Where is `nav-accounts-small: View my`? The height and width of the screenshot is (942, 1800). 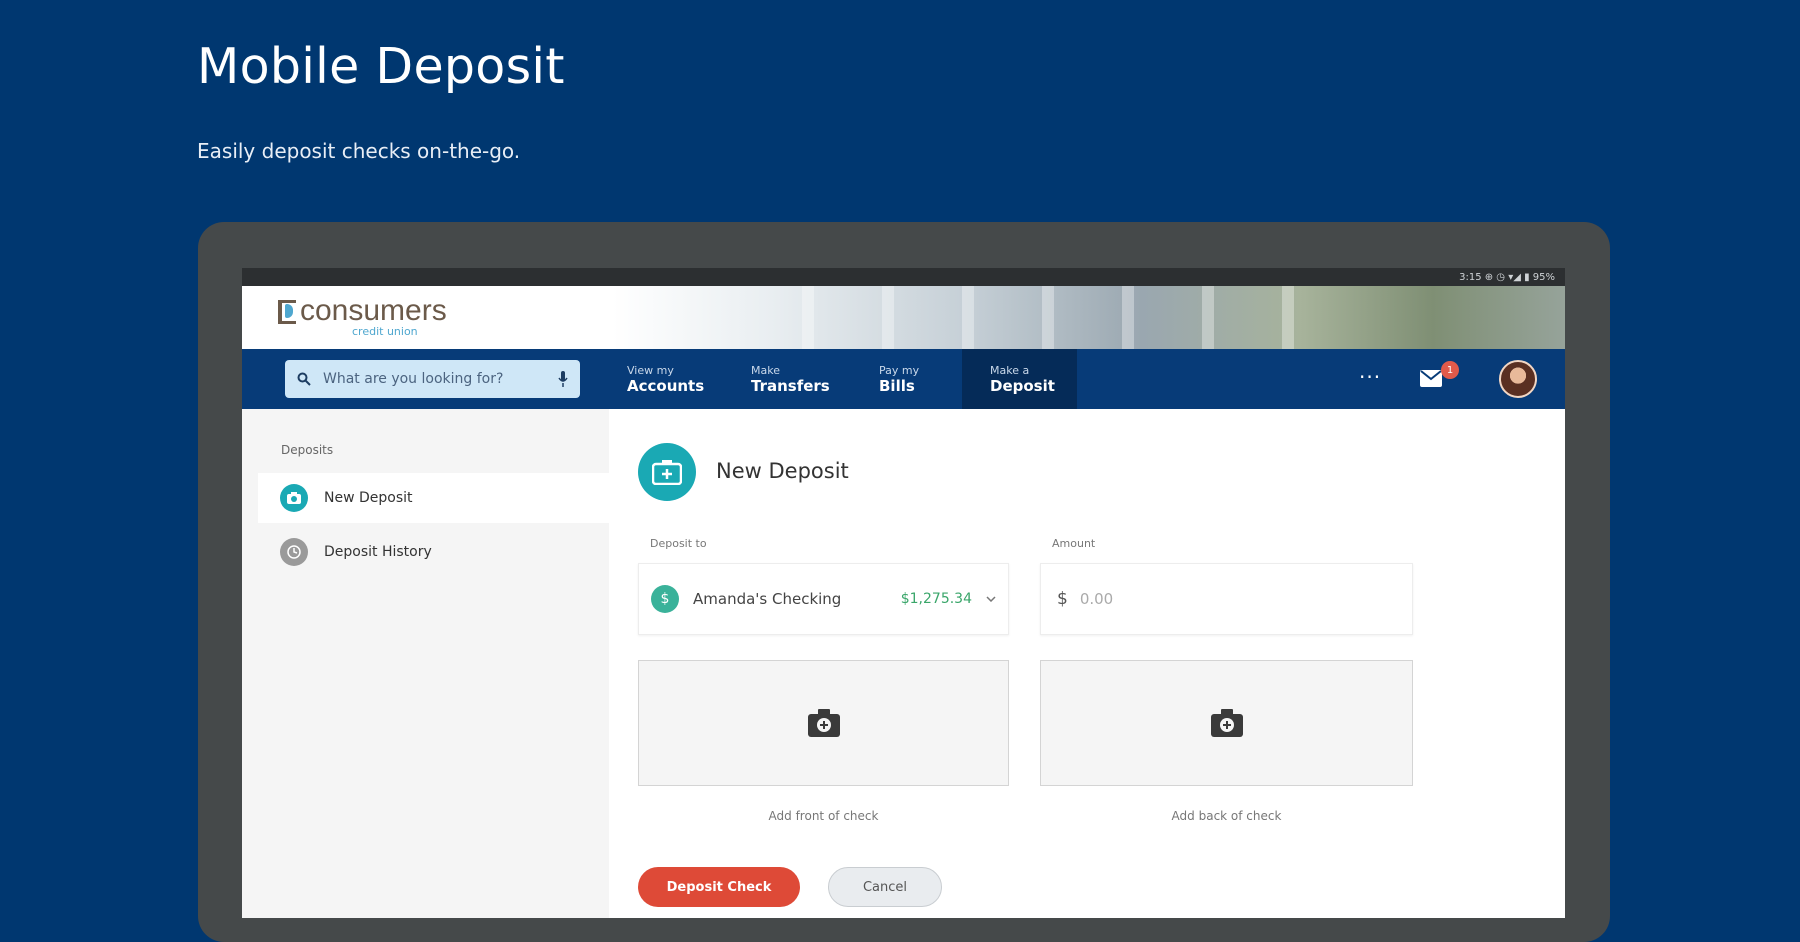 nav-accounts-small: View my is located at coordinates (650, 370).